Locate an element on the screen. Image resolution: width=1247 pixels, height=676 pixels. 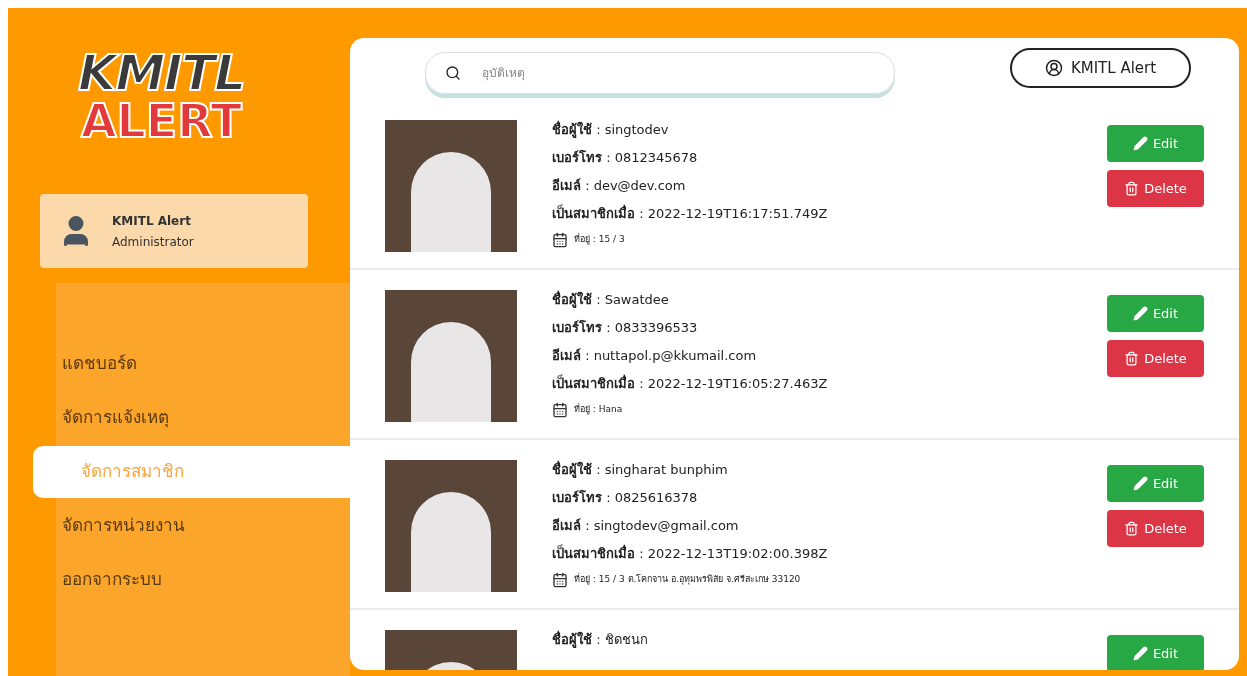
member-detail: ชื่อผู้ใช้ : ชิดชนก is located at coordinates (600, 639).